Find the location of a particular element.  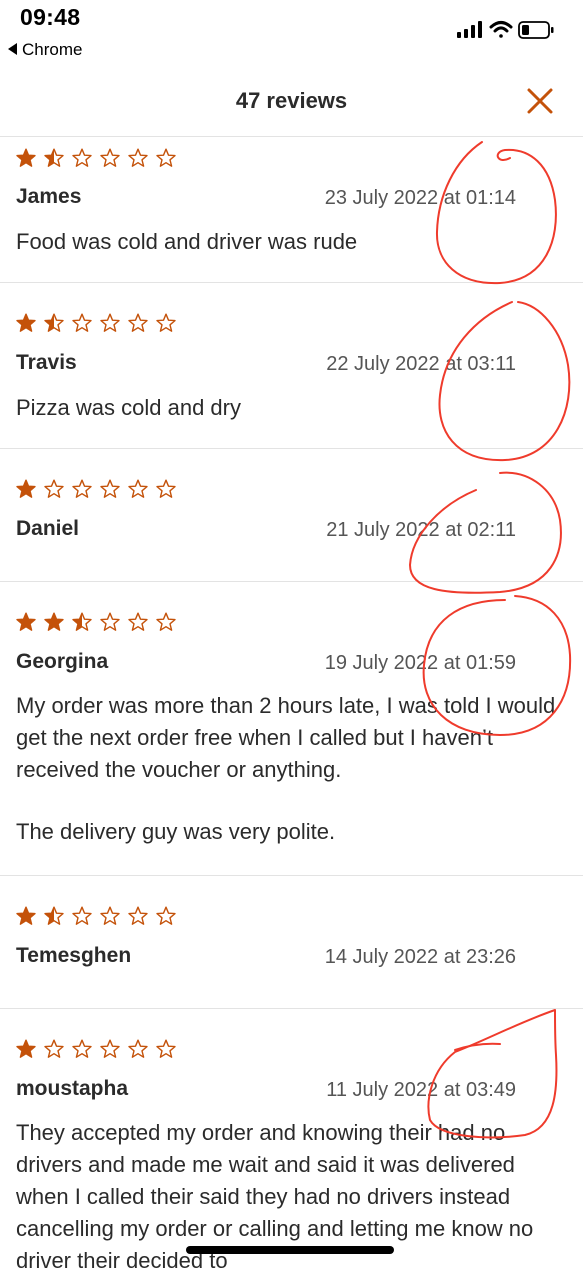

back-to-app-link: Chrome is located at coordinates (45, 50).